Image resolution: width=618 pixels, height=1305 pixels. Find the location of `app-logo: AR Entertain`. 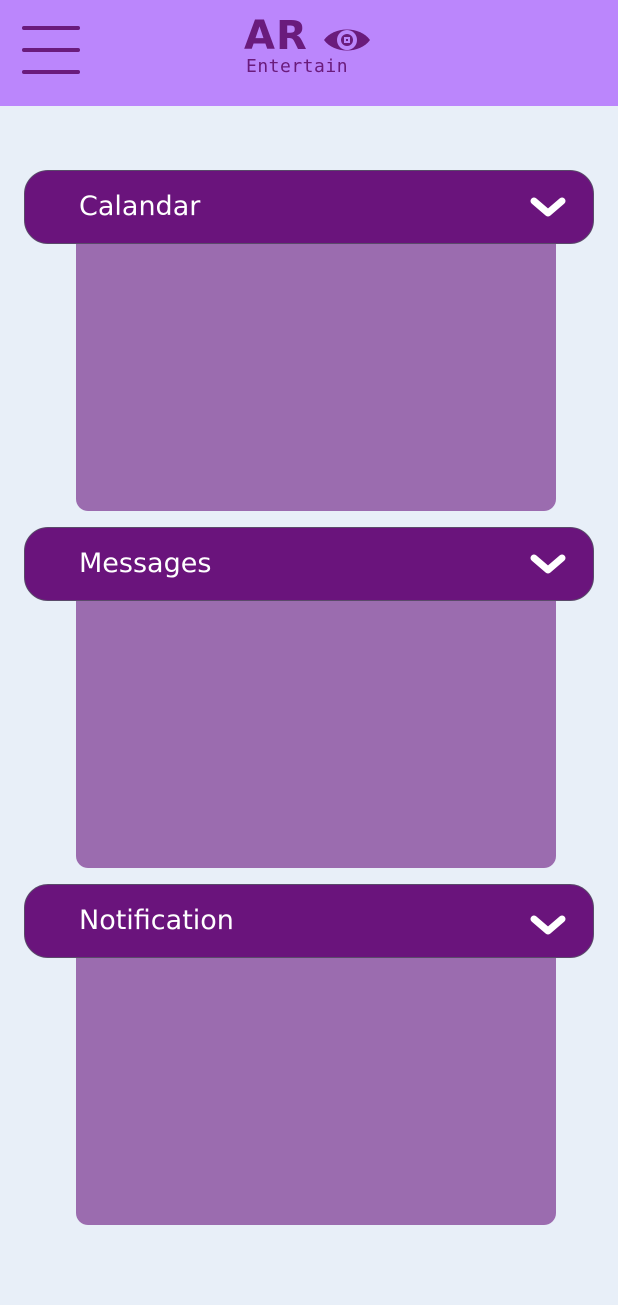

app-logo: AR Entertain is located at coordinates (310, 49).